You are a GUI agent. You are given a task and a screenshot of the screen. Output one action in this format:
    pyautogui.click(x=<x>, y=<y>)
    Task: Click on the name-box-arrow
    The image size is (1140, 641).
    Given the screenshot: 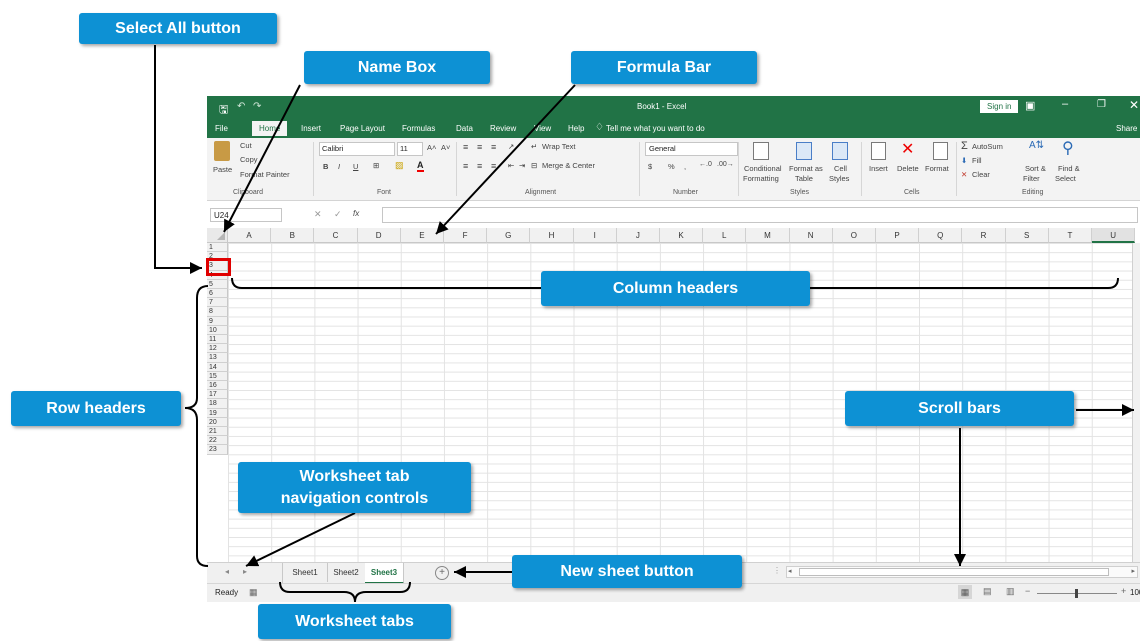 What is the action you would take?
    pyautogui.click(x=262, y=158)
    